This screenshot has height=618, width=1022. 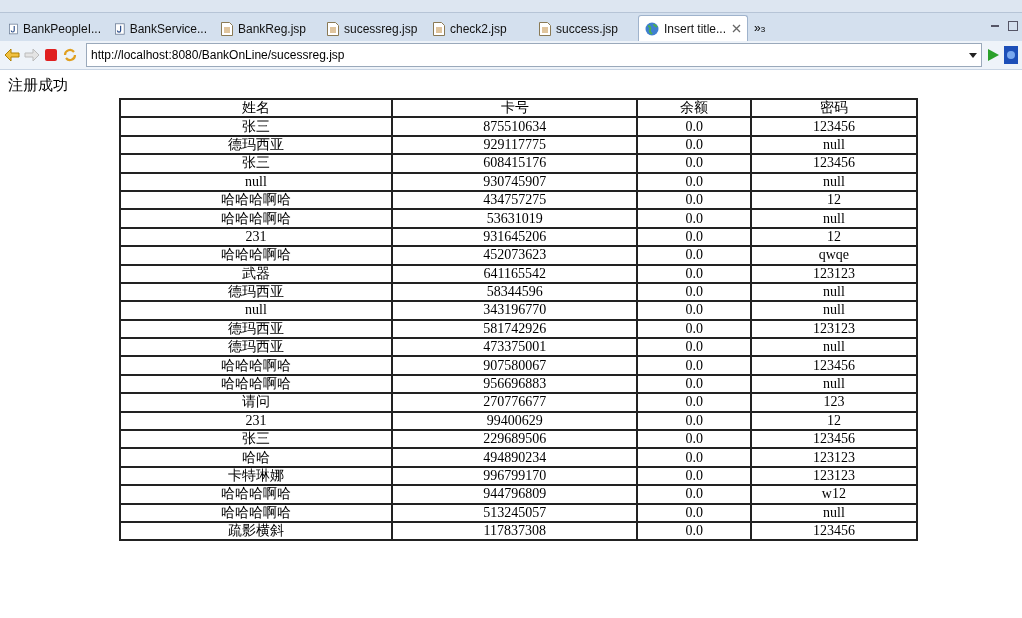 I want to click on editor-tab: BankReg.jsp, so click(x=267, y=28).